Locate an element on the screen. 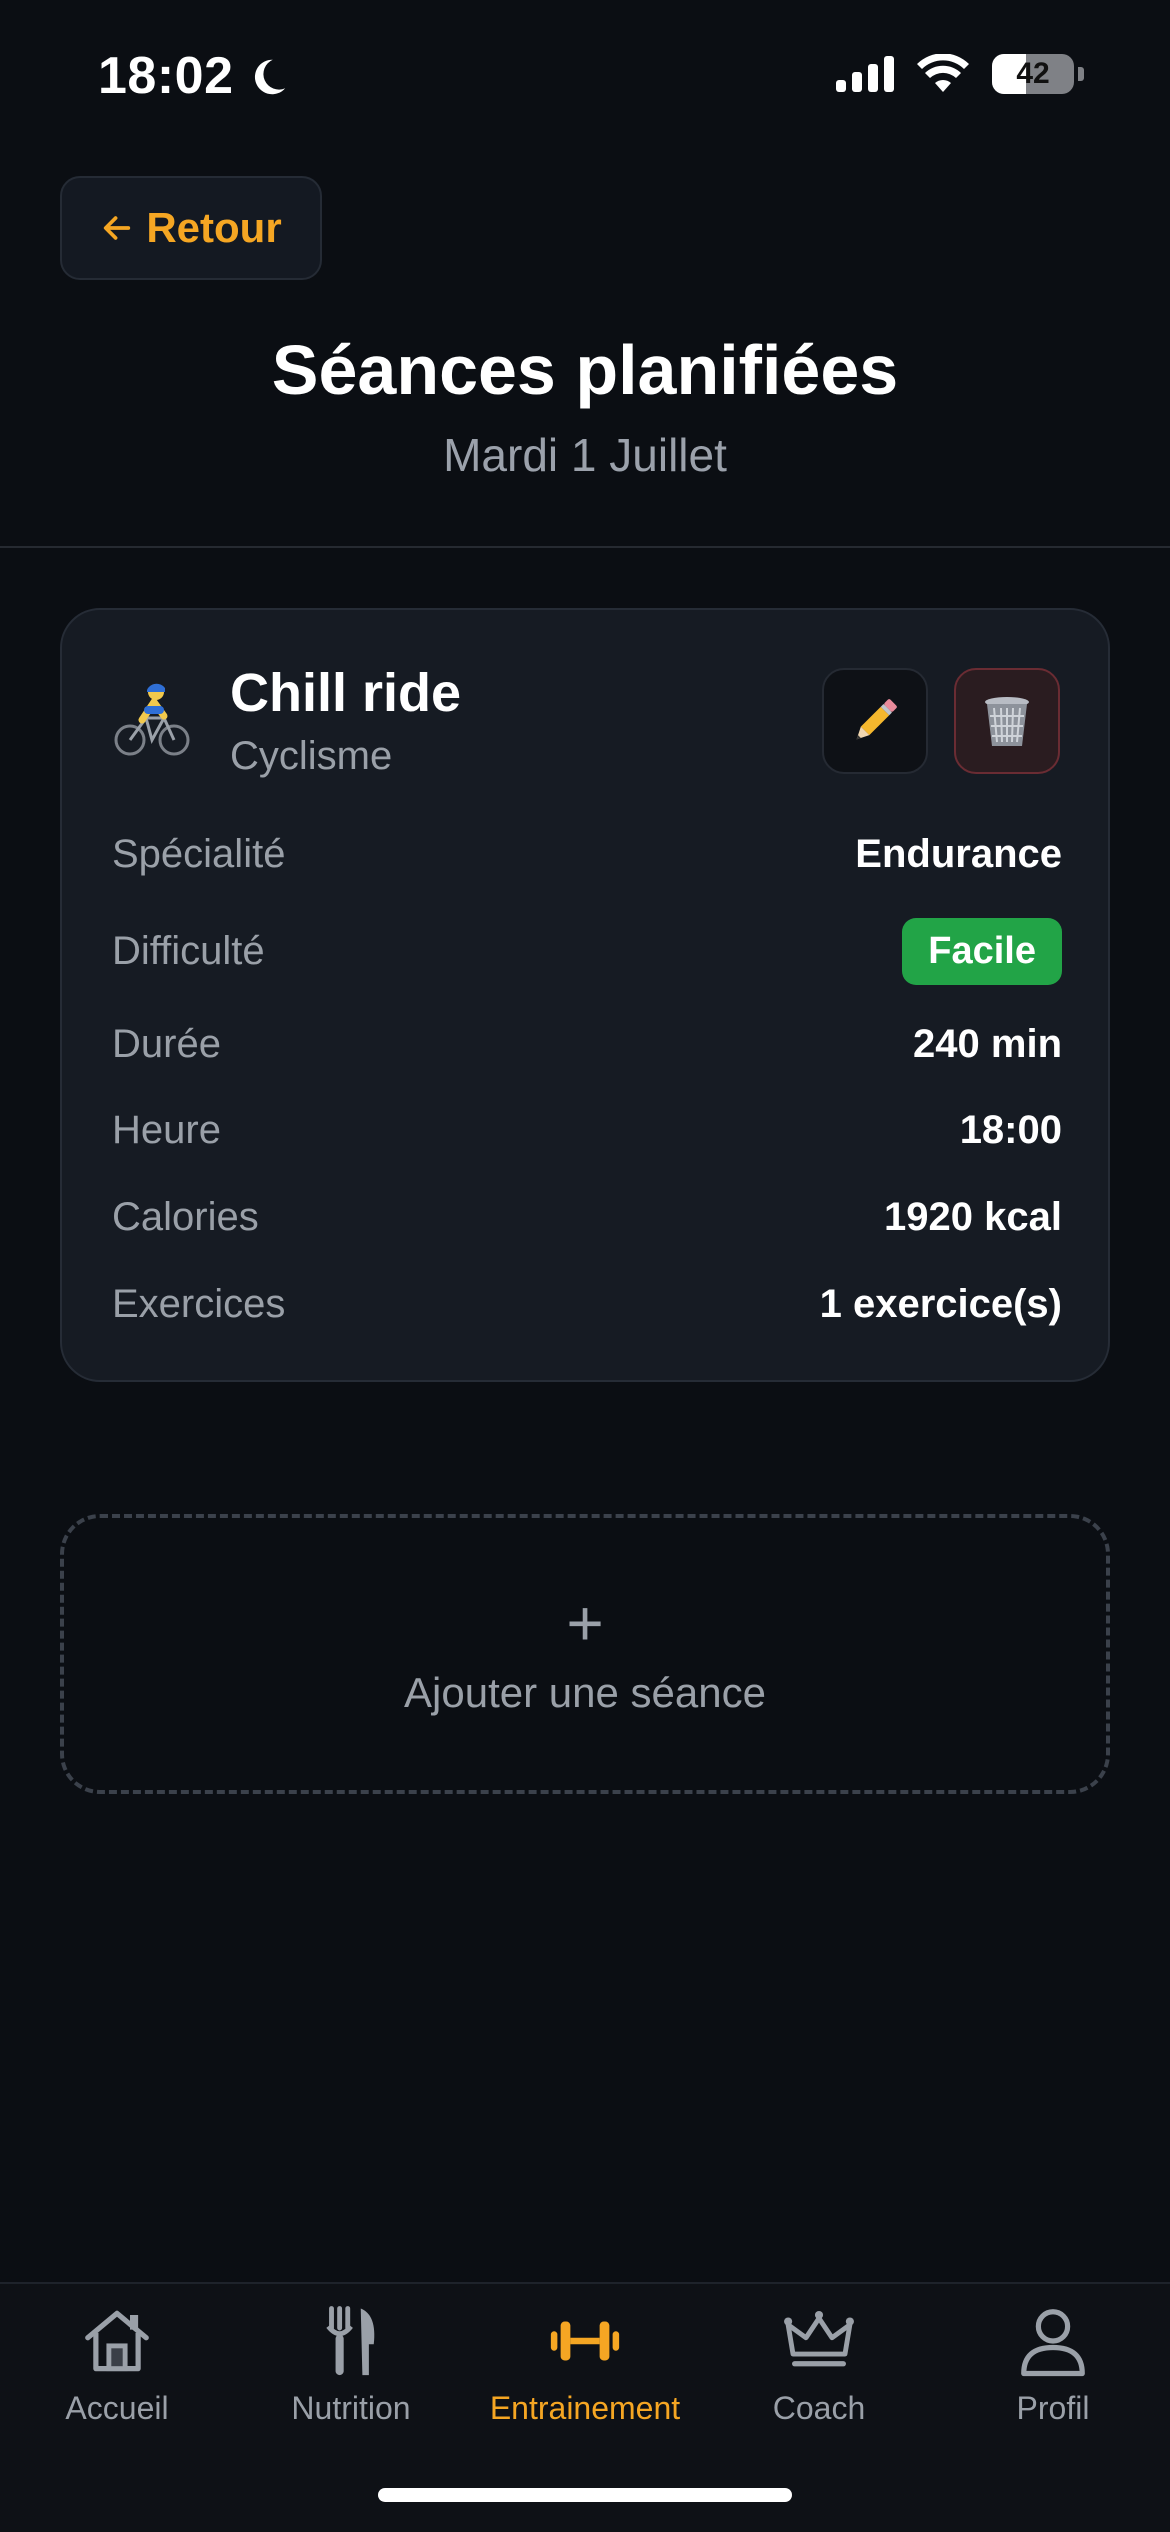 This screenshot has height=2532, width=1170. detail-label: Durée is located at coordinates (166, 1044).